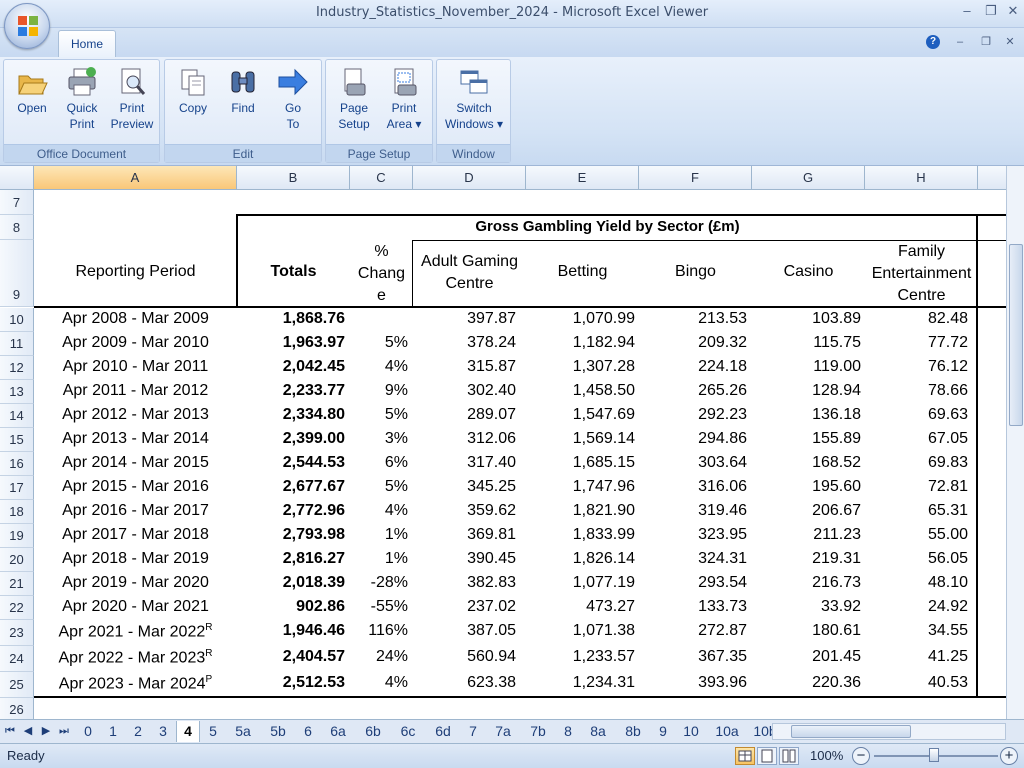  I want to click on table-cell-change: 6%, so click(379, 466).